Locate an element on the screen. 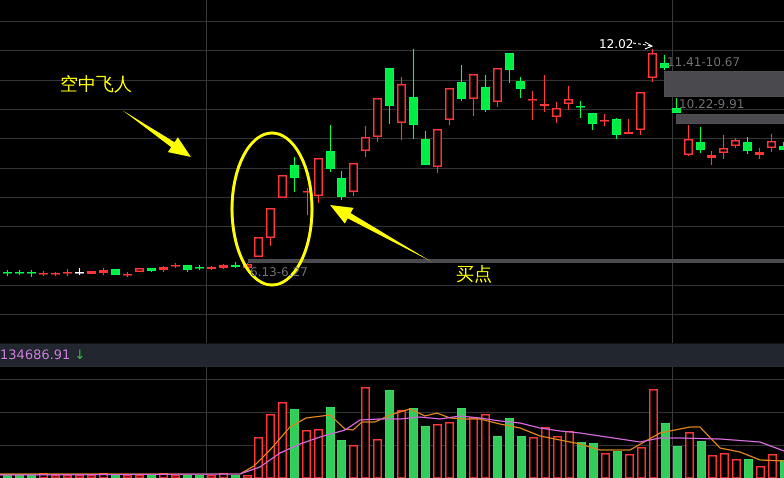 This screenshot has height=478, width=784. annotation-label: 空中飞人 is located at coordinates (96, 84).